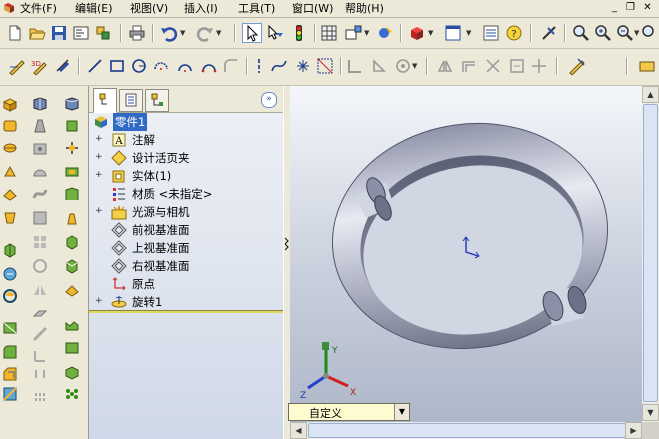 This screenshot has height=439, width=659. I want to click on view-orientation-dropdown: 自定义 ▼, so click(349, 412).